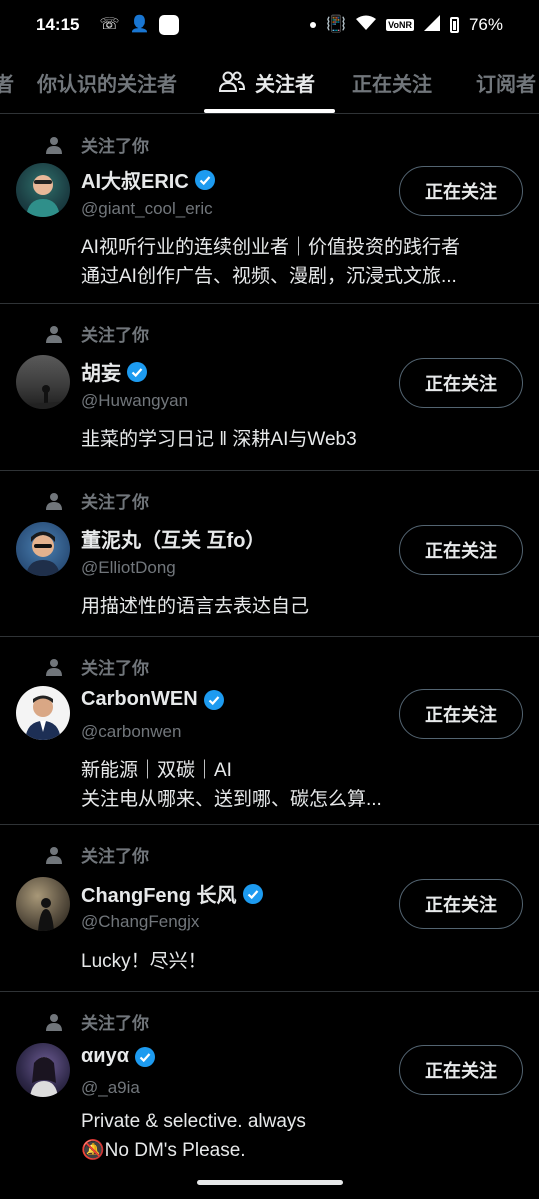  What do you see at coordinates (135, 400) in the screenshot?
I see `user-handle: @Huwangyan` at bounding box center [135, 400].